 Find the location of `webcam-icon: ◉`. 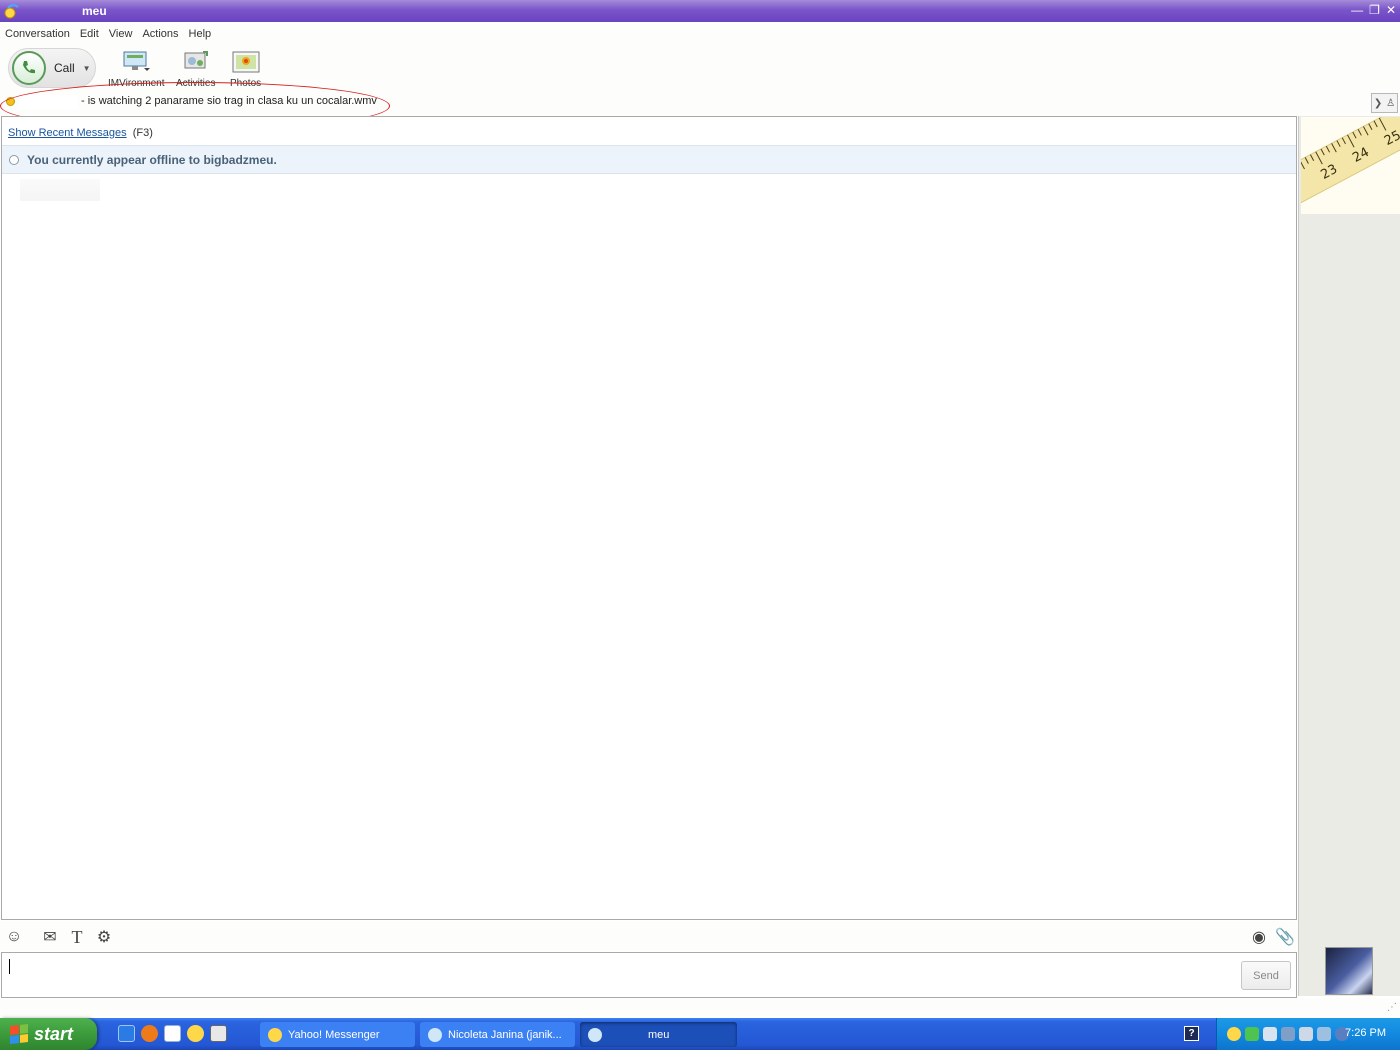

webcam-icon: ◉ is located at coordinates (1259, 937).